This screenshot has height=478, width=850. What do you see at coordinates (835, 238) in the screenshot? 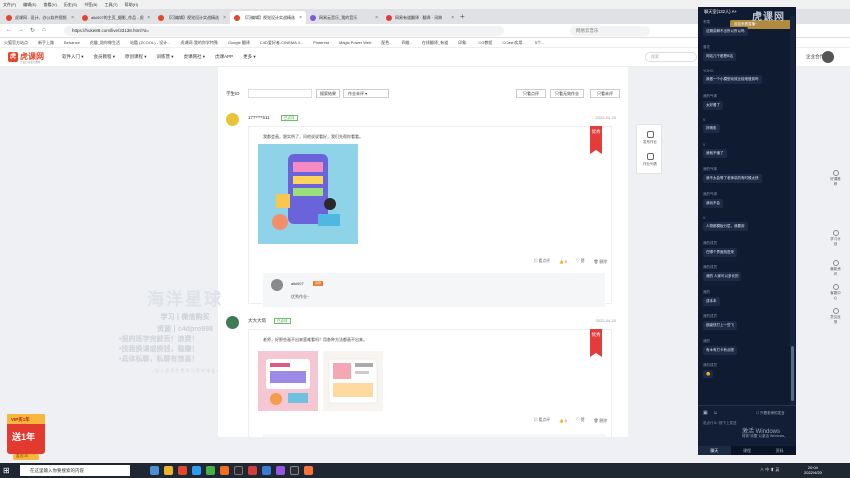
I see `rail-item-plan: 学习计划` at bounding box center [835, 238].